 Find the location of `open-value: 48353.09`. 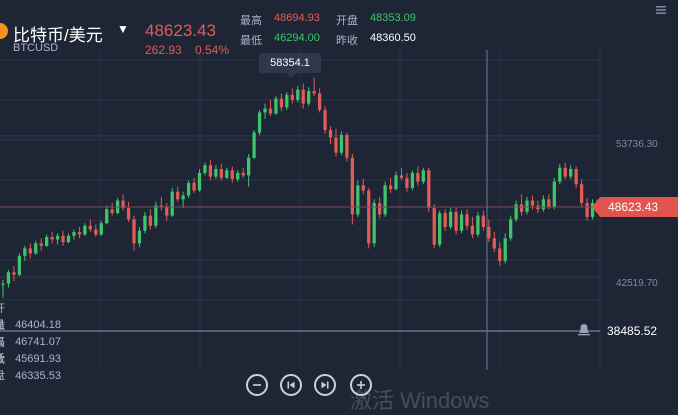

open-value: 48353.09 is located at coordinates (393, 18).